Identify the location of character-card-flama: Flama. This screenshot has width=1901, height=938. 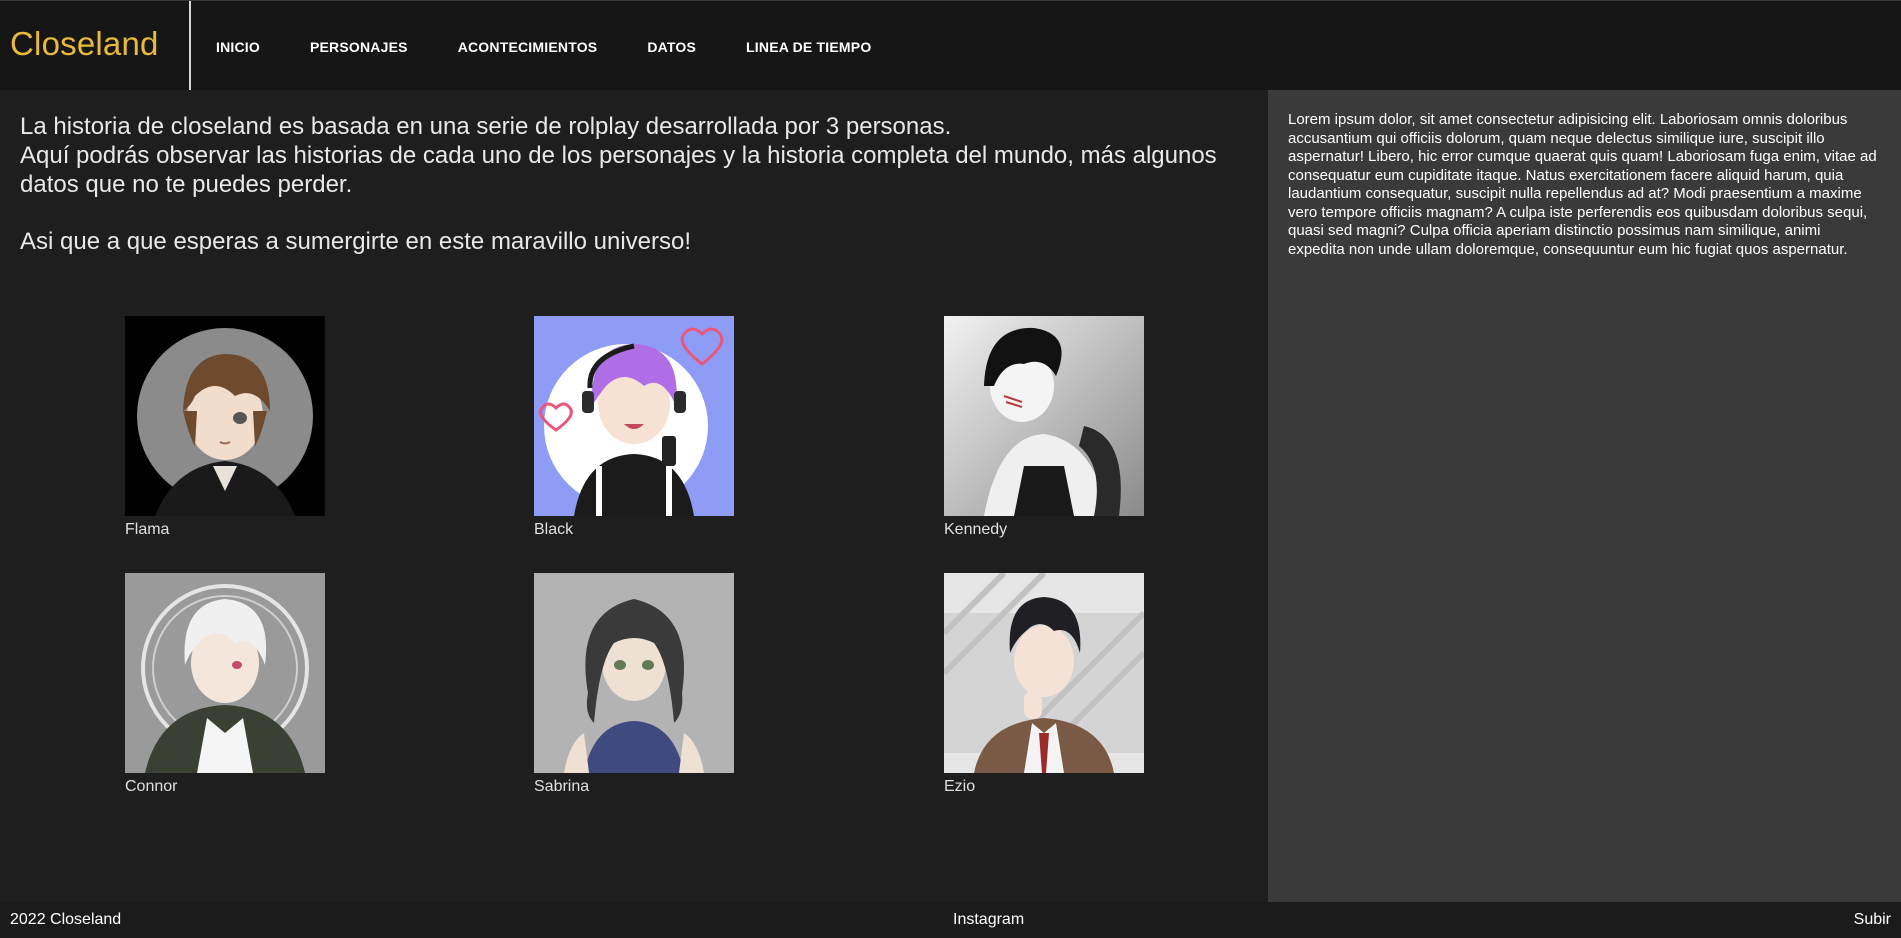
(225, 427).